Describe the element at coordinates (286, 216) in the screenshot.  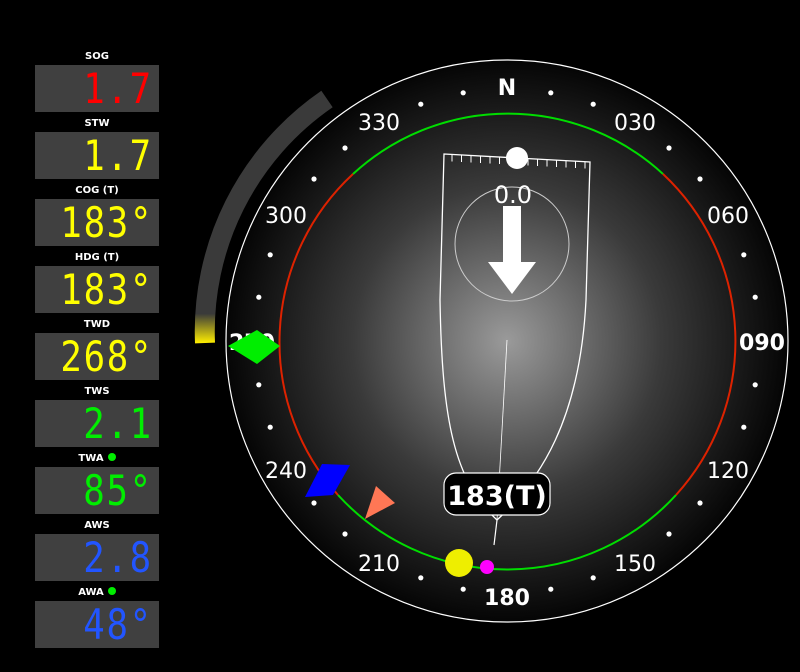
I see `ring-label-300: 300` at that location.